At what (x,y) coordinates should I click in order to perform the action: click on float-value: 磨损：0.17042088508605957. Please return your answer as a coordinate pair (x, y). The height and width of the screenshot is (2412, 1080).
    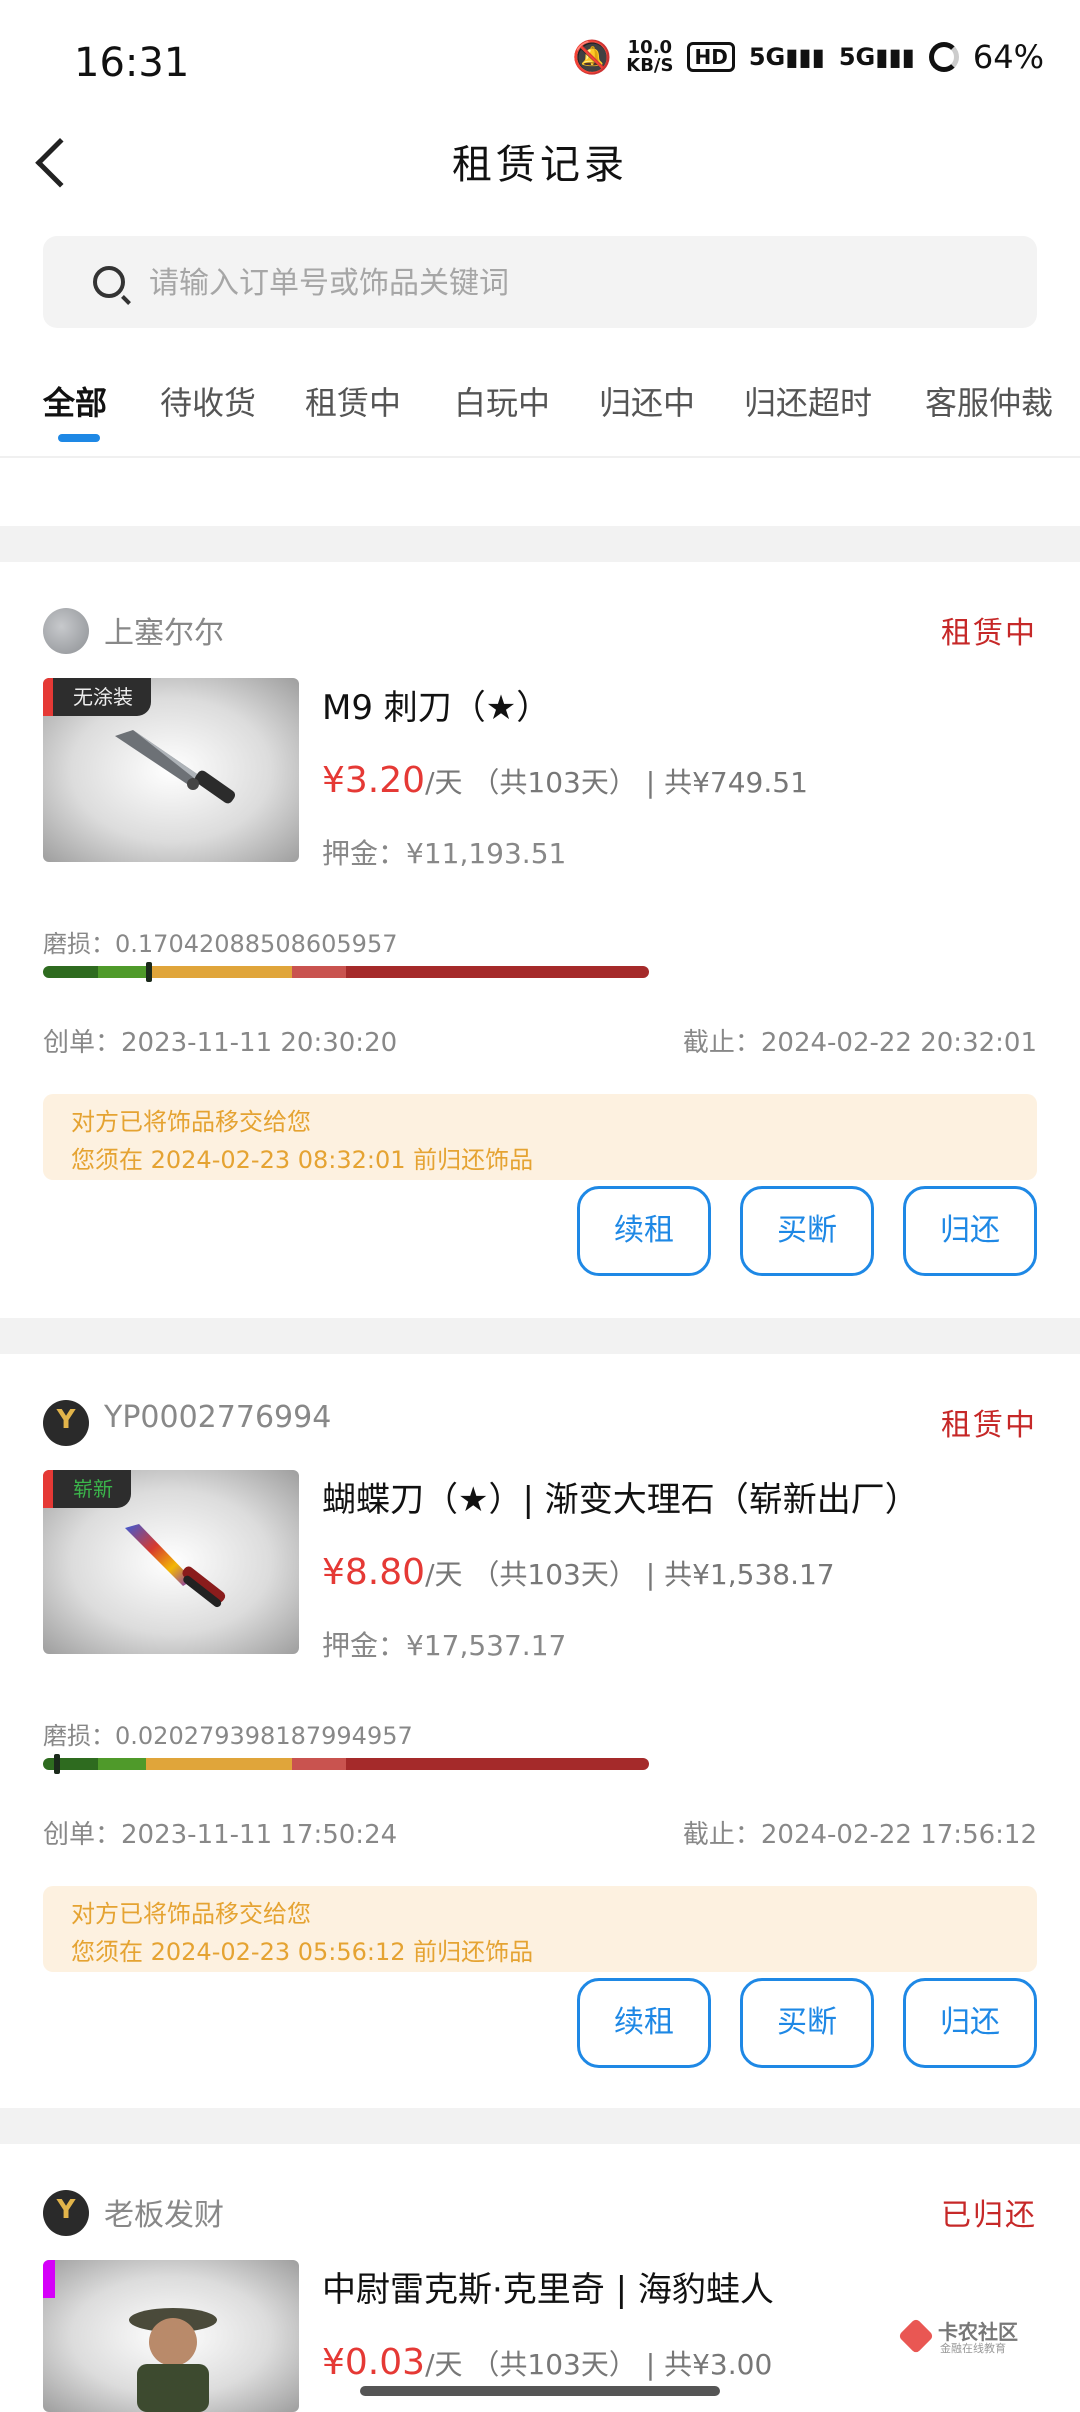
    Looking at the image, I should click on (220, 944).